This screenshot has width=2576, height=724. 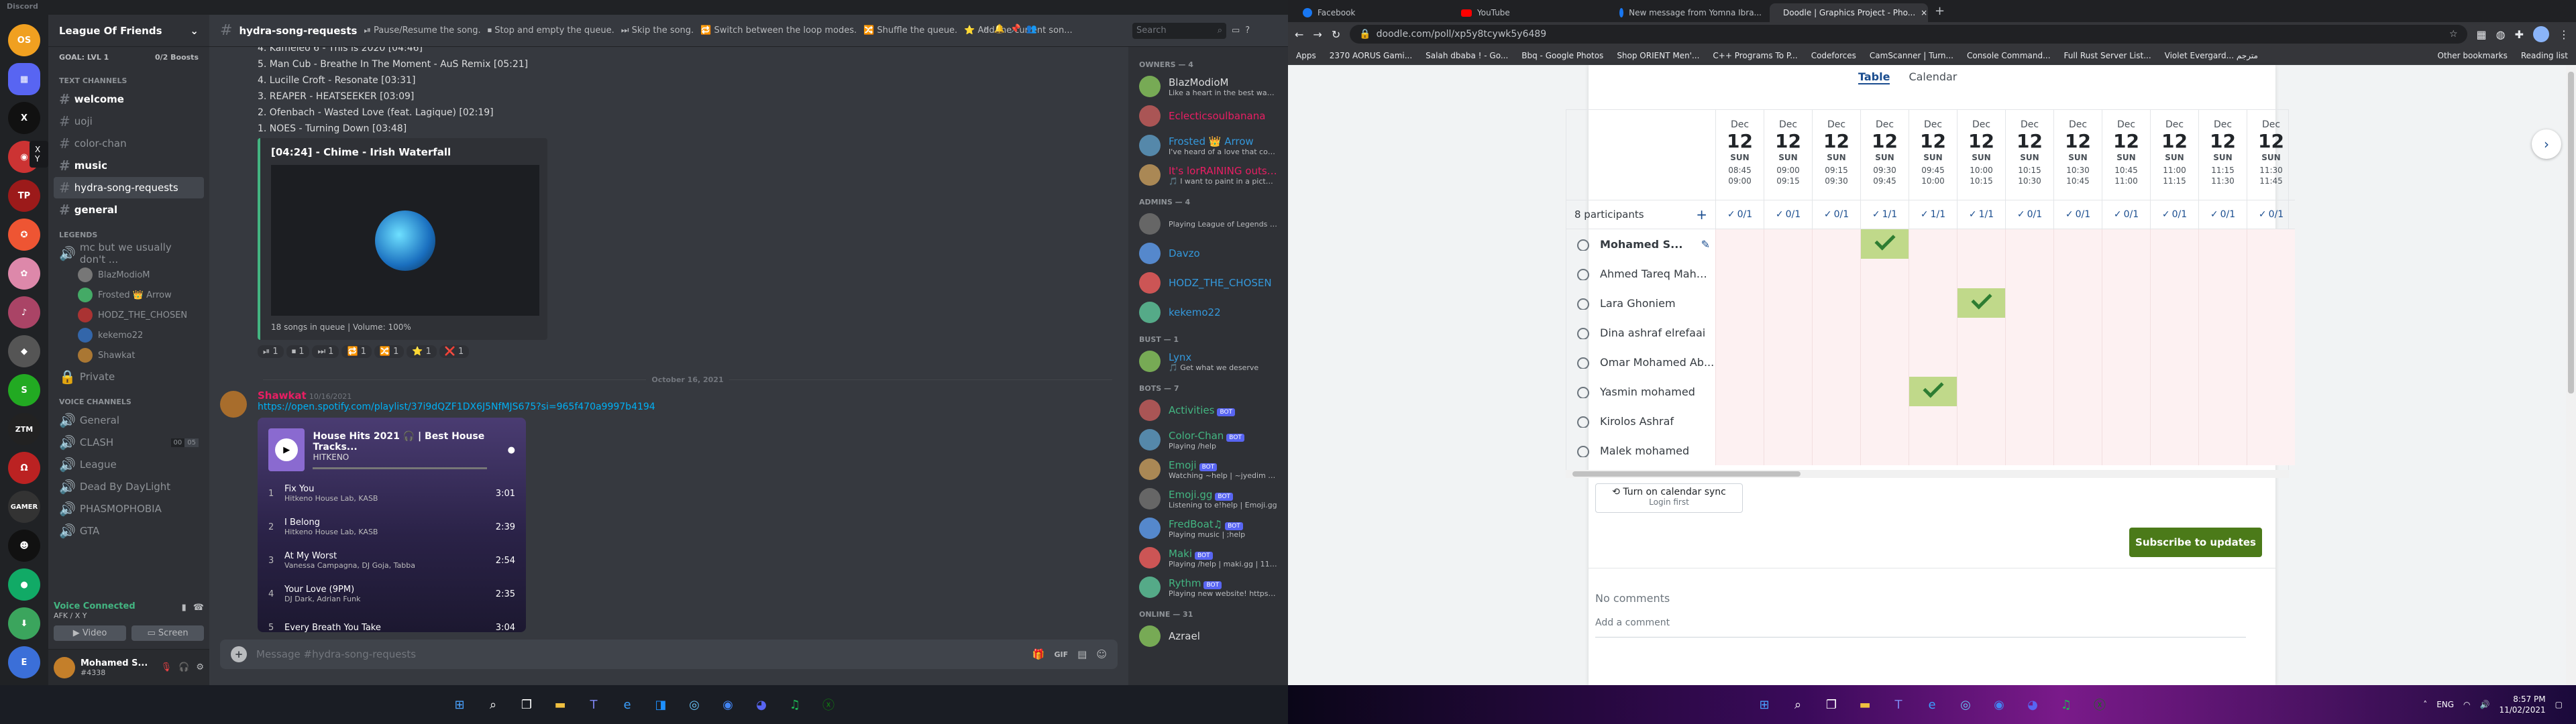 What do you see at coordinates (129, 531) in the screenshot?
I see `voice-channel-gta: 🔊 GTA` at bounding box center [129, 531].